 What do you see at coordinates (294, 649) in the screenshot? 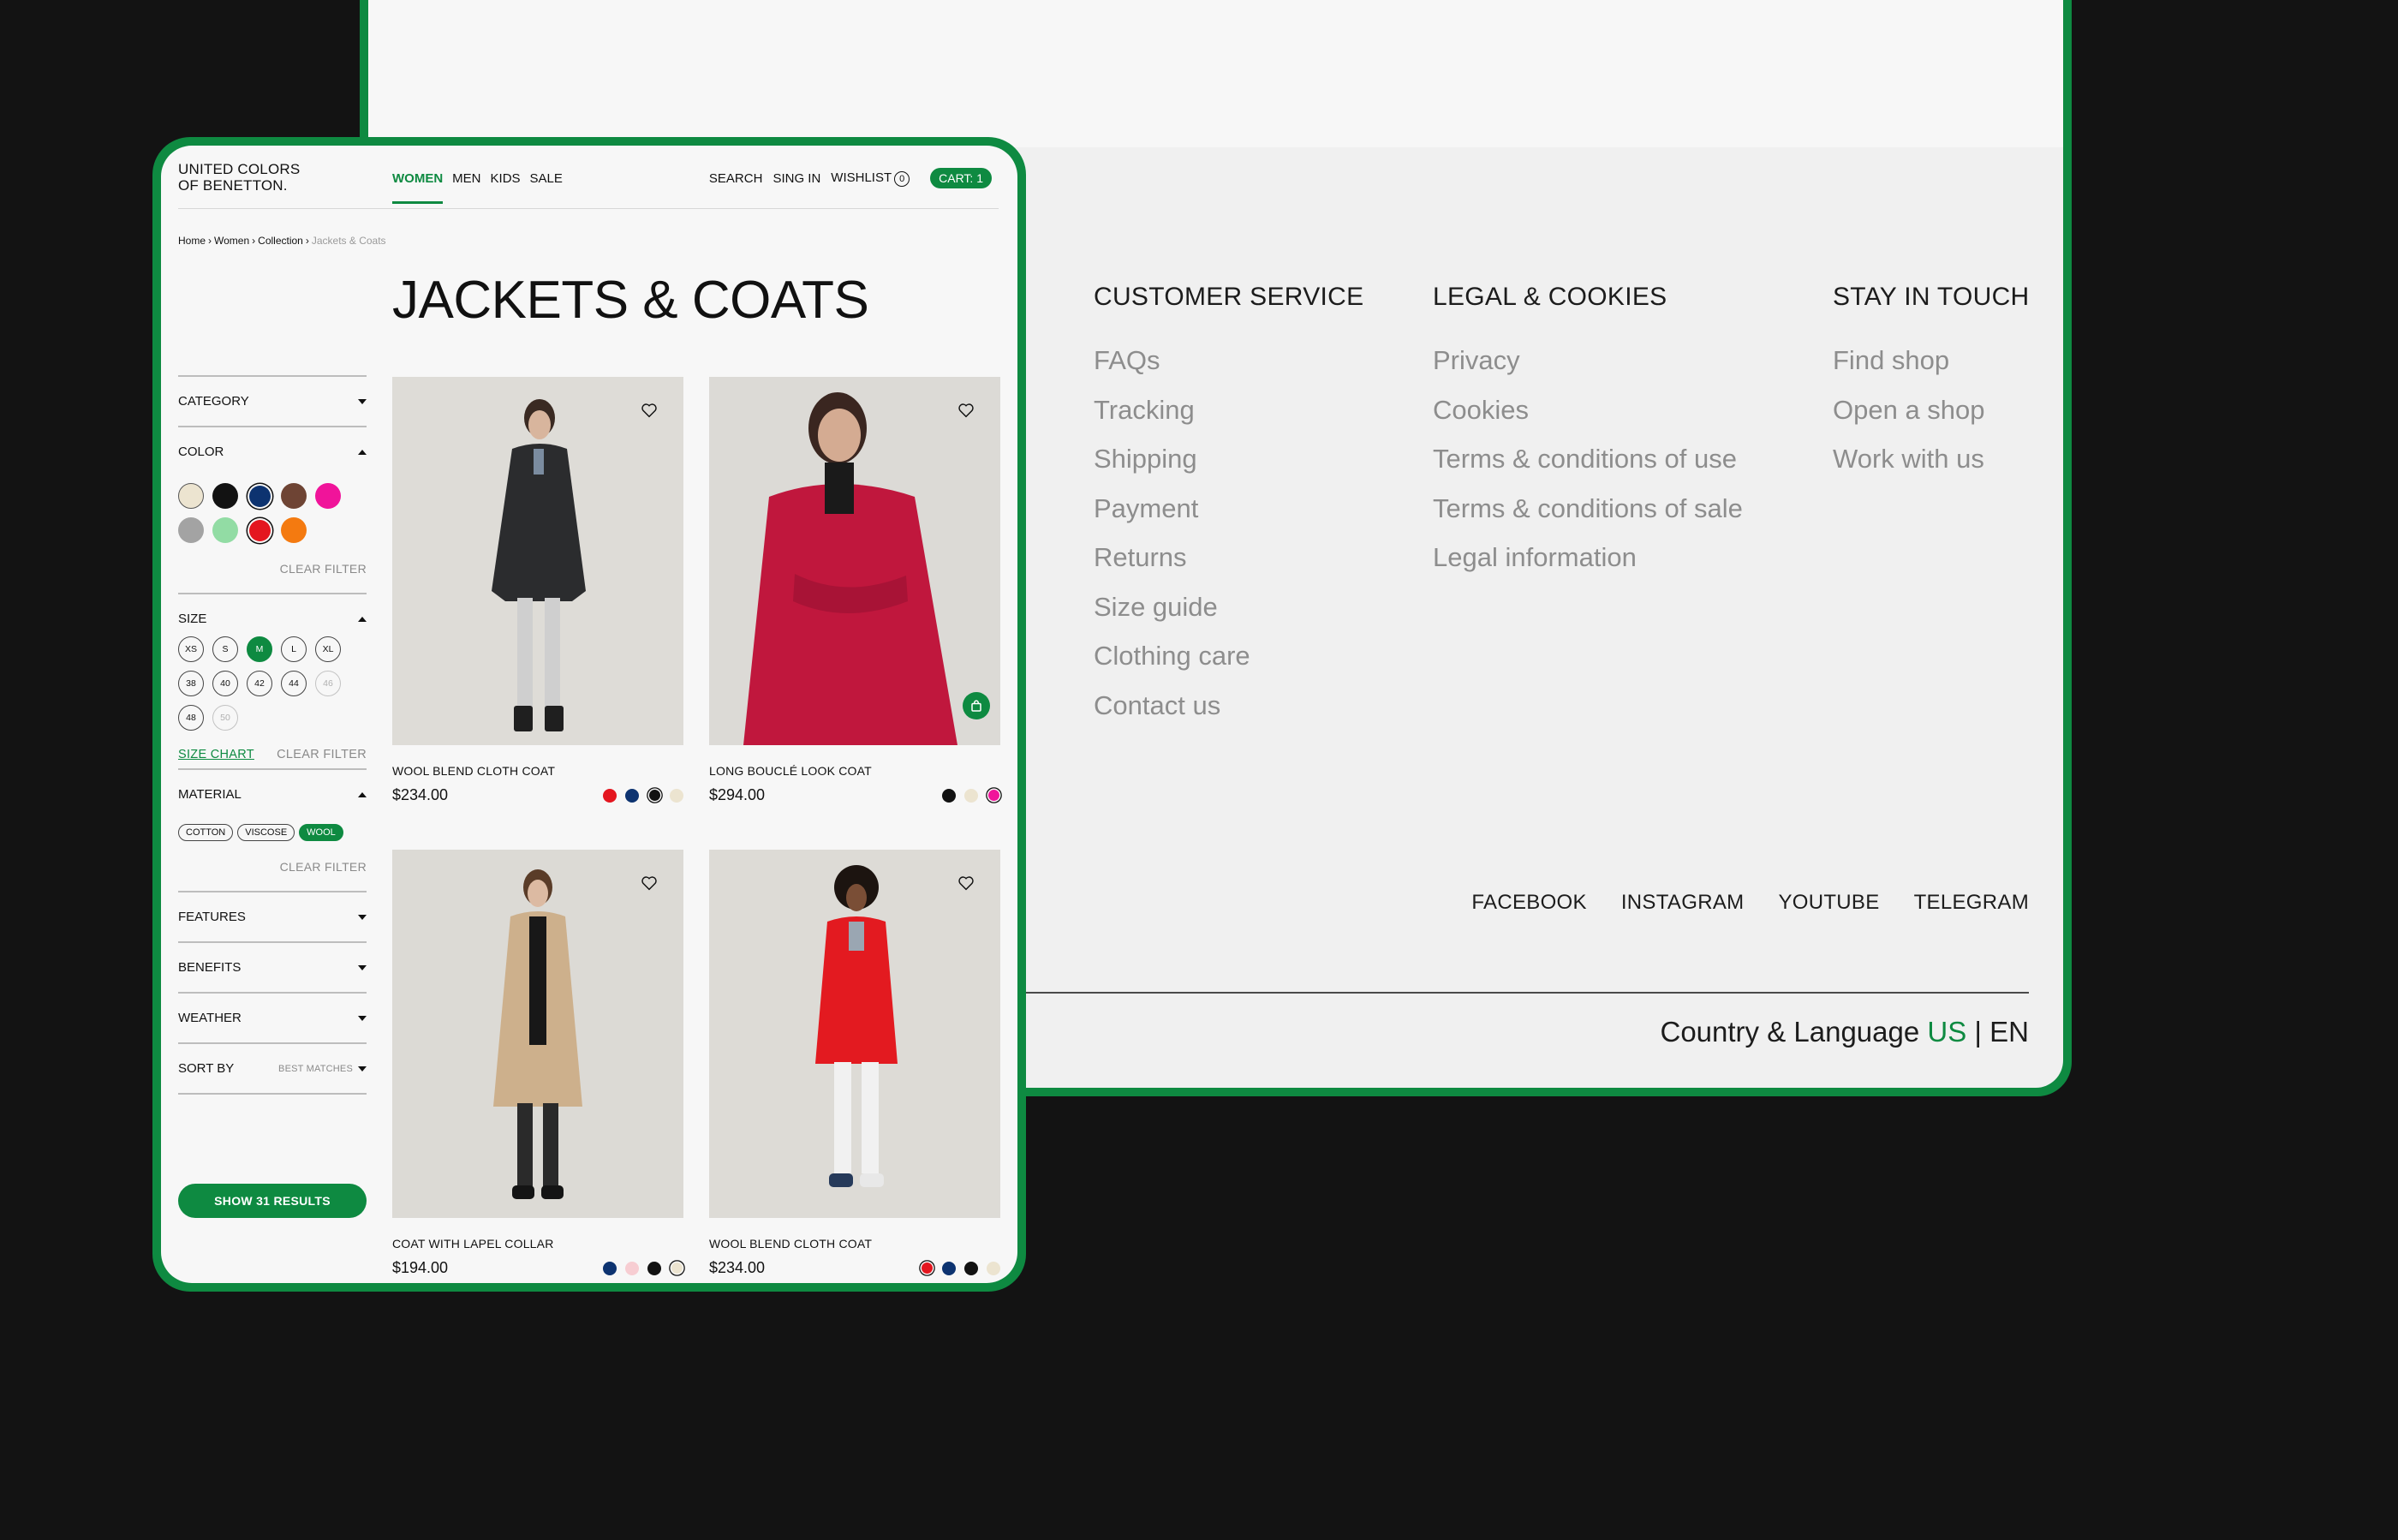
I see `size-option: L` at bounding box center [294, 649].